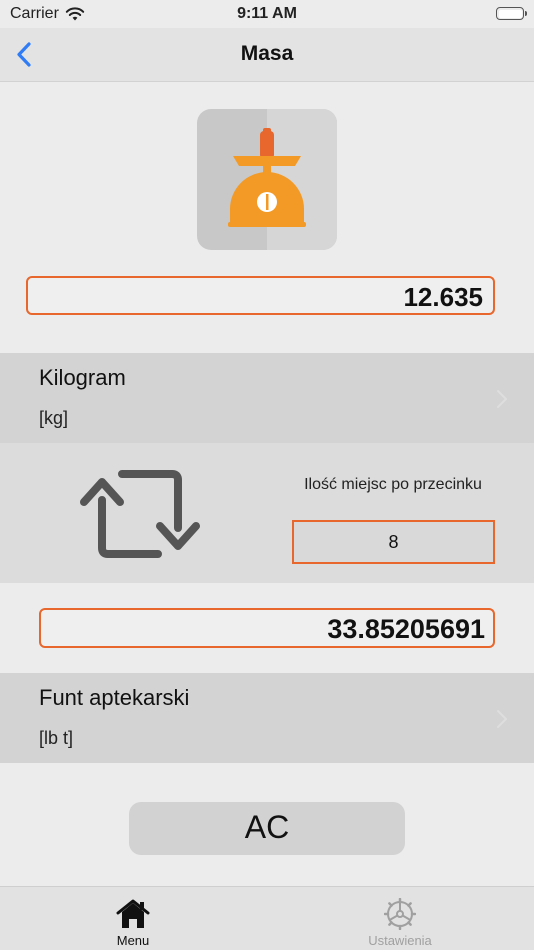 The image size is (534, 950). I want to click on tab-menu: Menu, so click(133, 918).